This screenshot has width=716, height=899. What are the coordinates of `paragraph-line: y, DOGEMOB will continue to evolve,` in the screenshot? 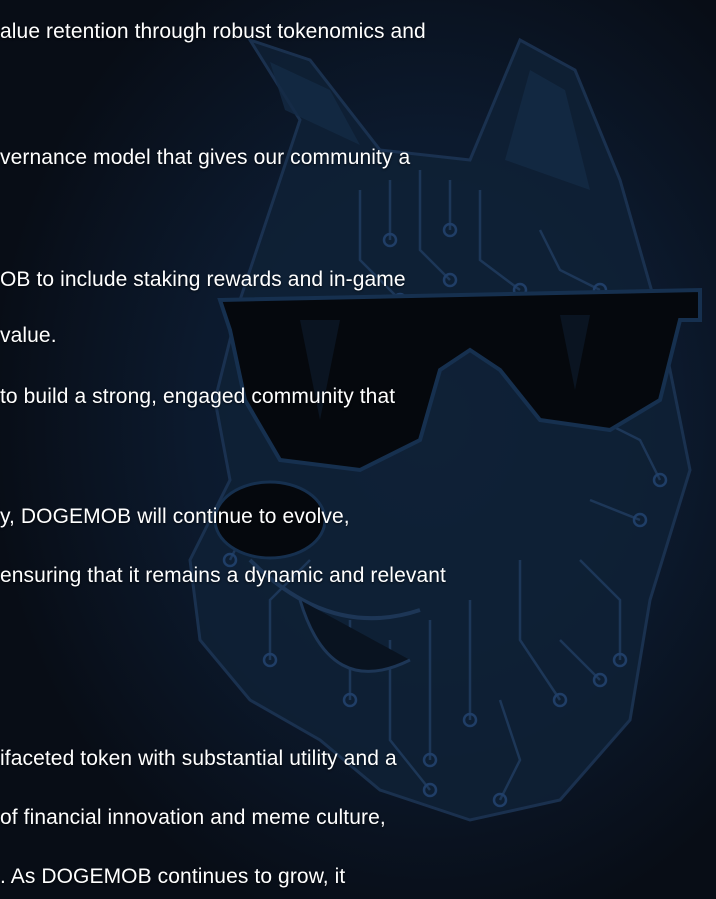 It's located at (175, 516).